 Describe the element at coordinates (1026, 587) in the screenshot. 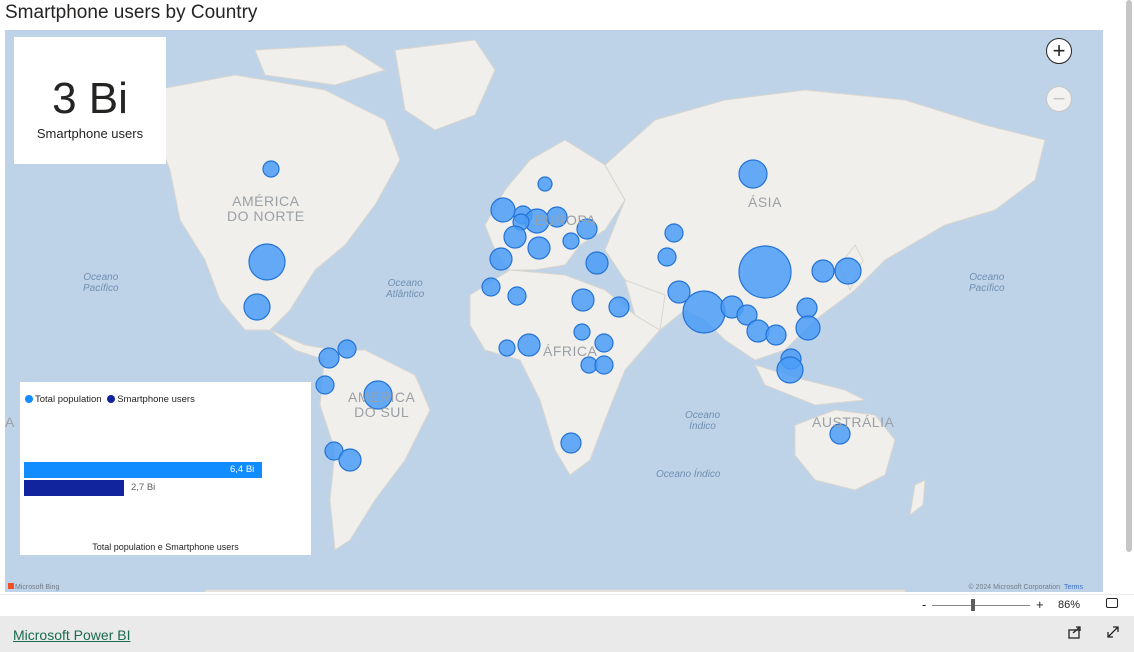

I see `map-copyright: © 2024 Microsoft Corporation Terms` at that location.